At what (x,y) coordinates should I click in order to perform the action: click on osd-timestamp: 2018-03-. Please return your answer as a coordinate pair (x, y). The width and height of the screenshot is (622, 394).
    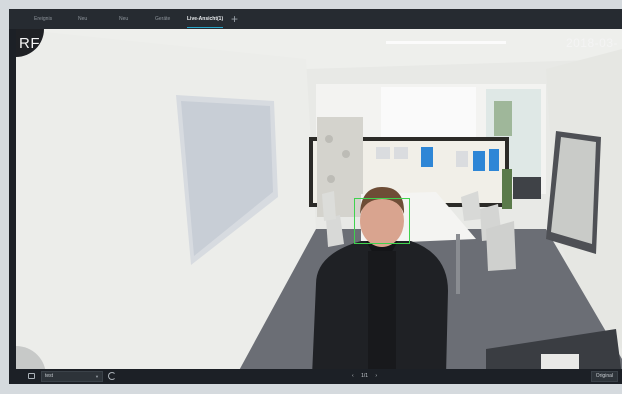
    Looking at the image, I should click on (591, 43).